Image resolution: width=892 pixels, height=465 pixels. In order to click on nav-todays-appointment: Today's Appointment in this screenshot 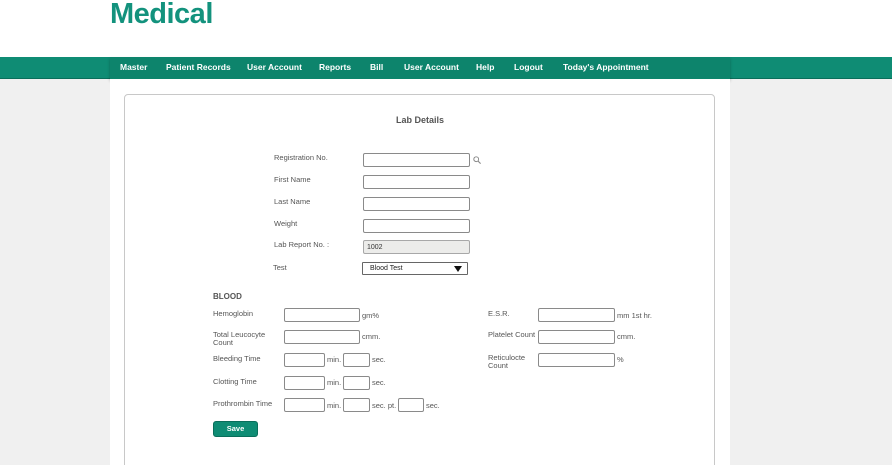, I will do `click(606, 67)`.